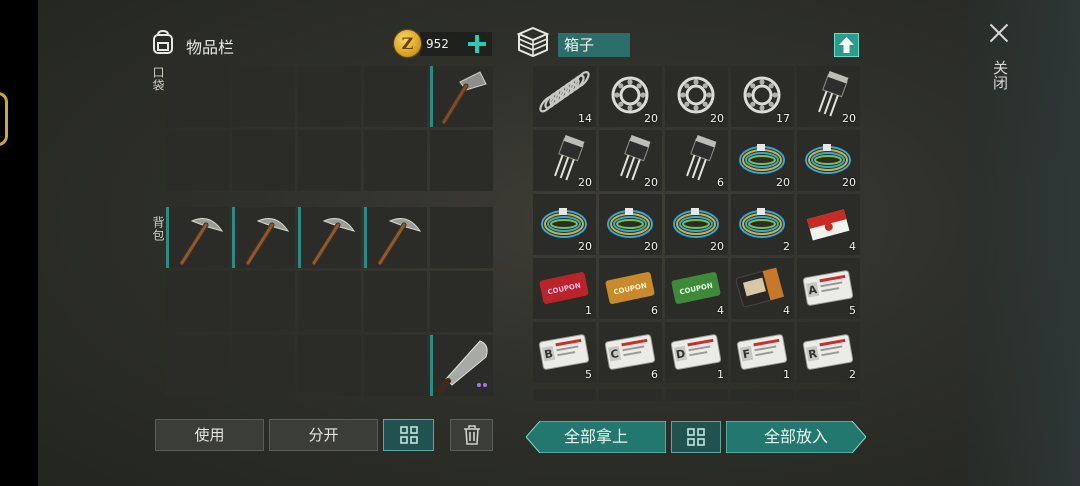 This screenshot has height=486, width=1080. What do you see at coordinates (4, 119) in the screenshot?
I see `hexagon-badge-icon` at bounding box center [4, 119].